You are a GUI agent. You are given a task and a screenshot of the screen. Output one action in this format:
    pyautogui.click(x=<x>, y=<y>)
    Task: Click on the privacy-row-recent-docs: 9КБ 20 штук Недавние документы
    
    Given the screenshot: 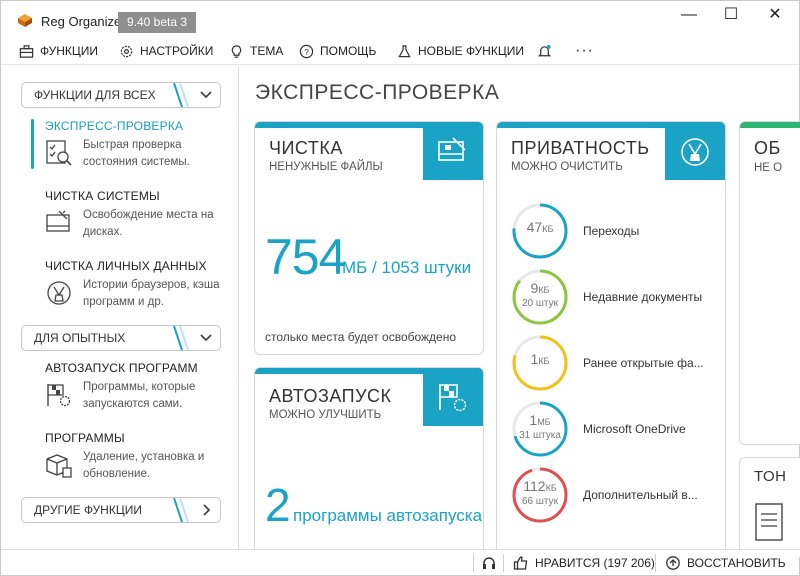 What is the action you would take?
    pyautogui.click(x=609, y=297)
    